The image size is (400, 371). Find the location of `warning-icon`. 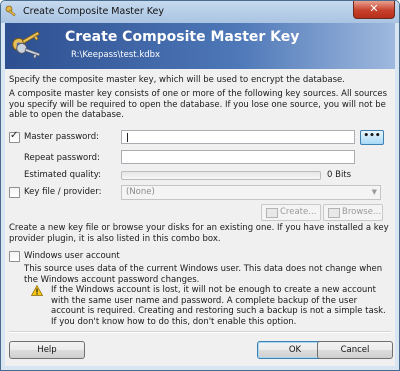

warning-icon is located at coordinates (37, 290).